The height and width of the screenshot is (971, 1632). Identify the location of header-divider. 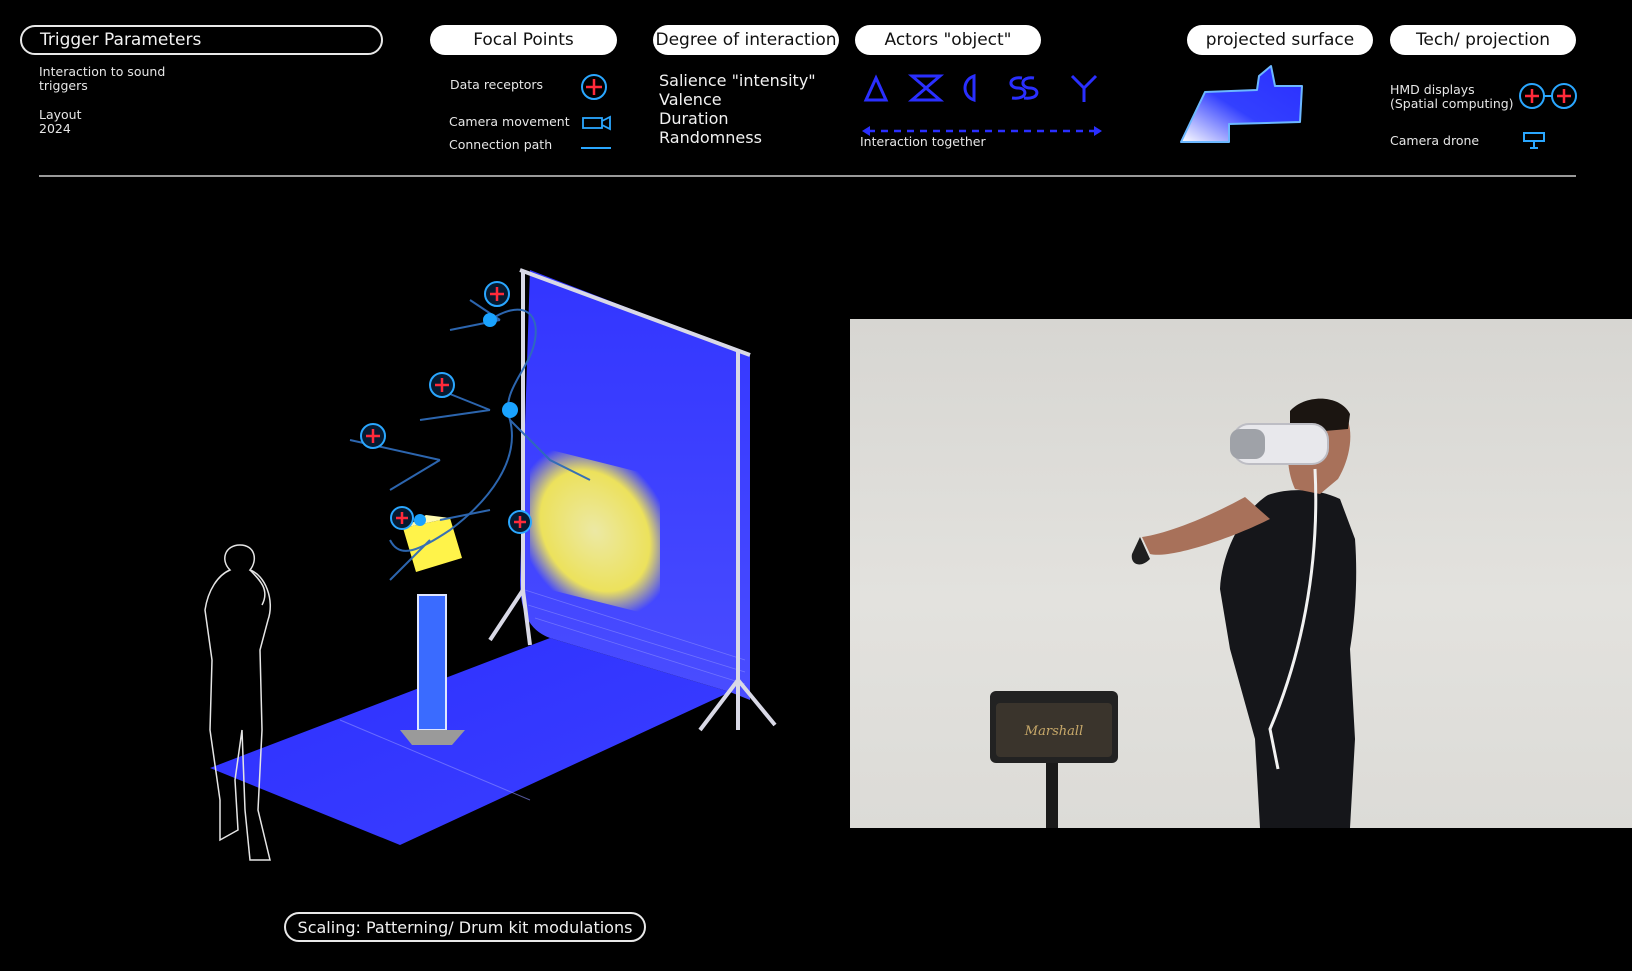
(807, 176).